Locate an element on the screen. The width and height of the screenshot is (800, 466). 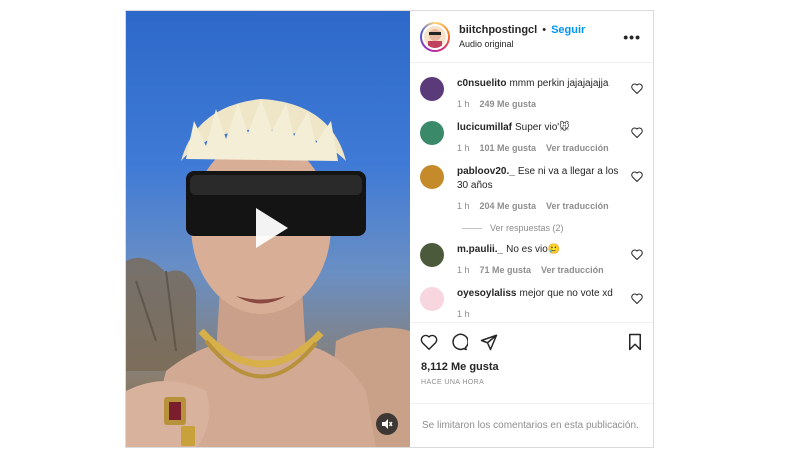
comment-text: mmm perkin jajajajajja is located at coordinates (559, 83).